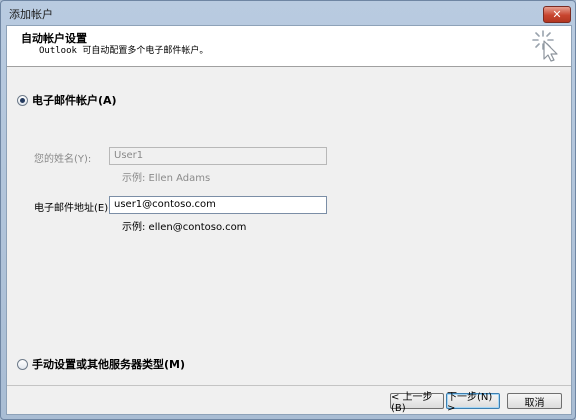  What do you see at coordinates (109, 364) in the screenshot?
I see `manual-setup-label: 手动设置或其他服务器类型(M)` at bounding box center [109, 364].